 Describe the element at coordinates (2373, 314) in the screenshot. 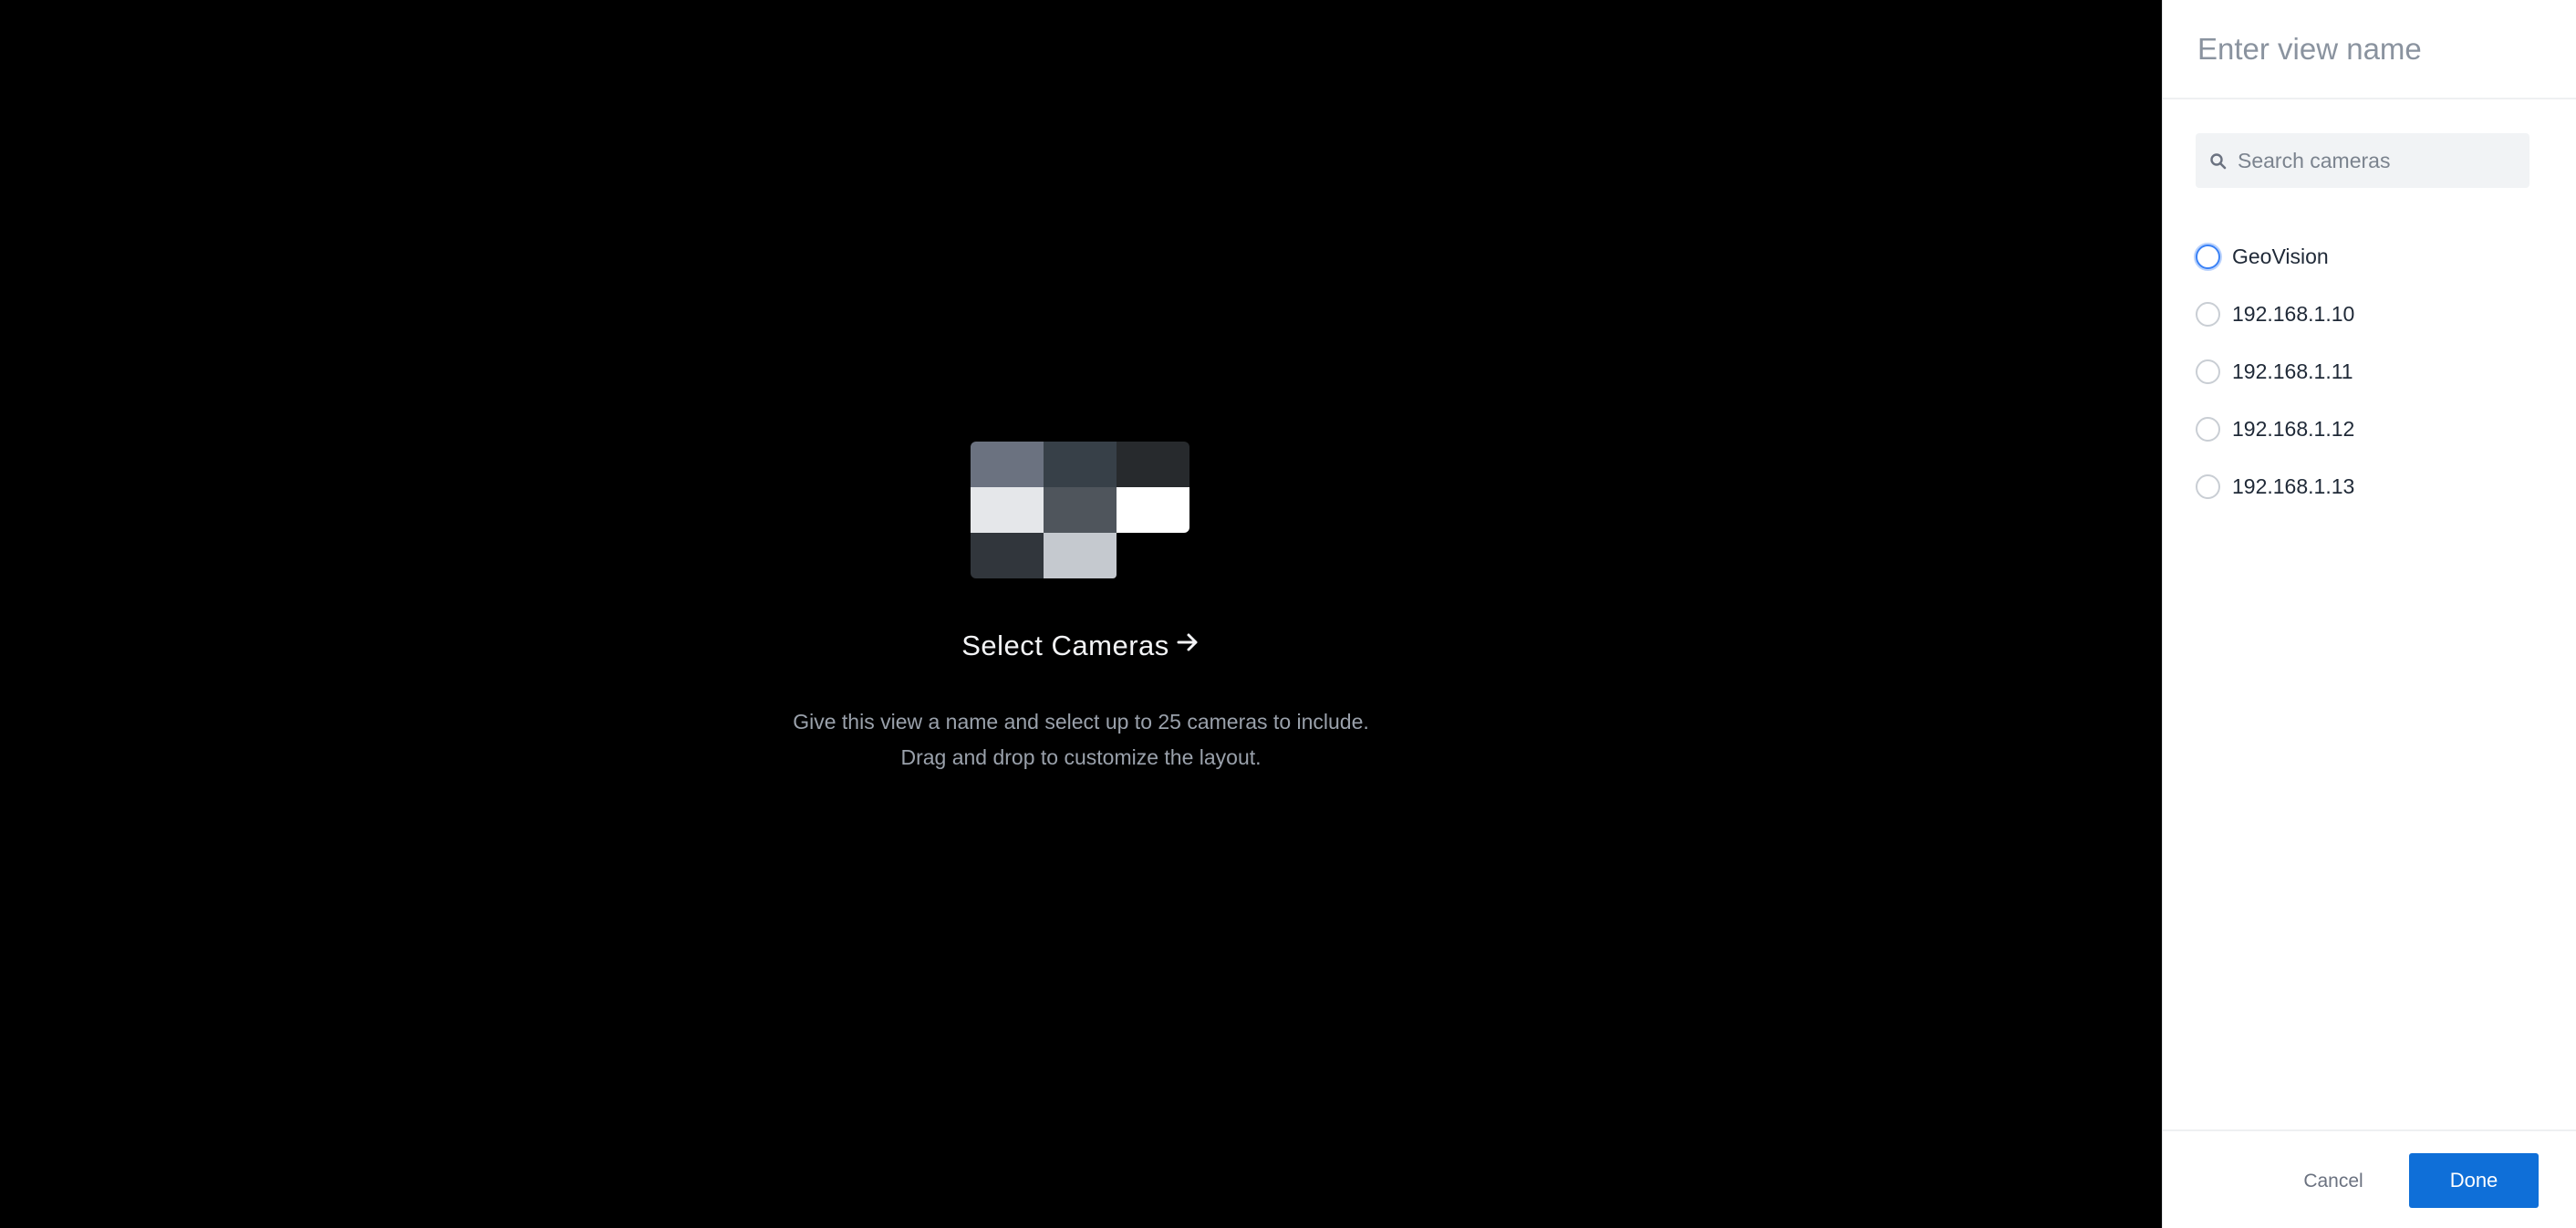

I see `camera-item: 192.168.1.10` at that location.